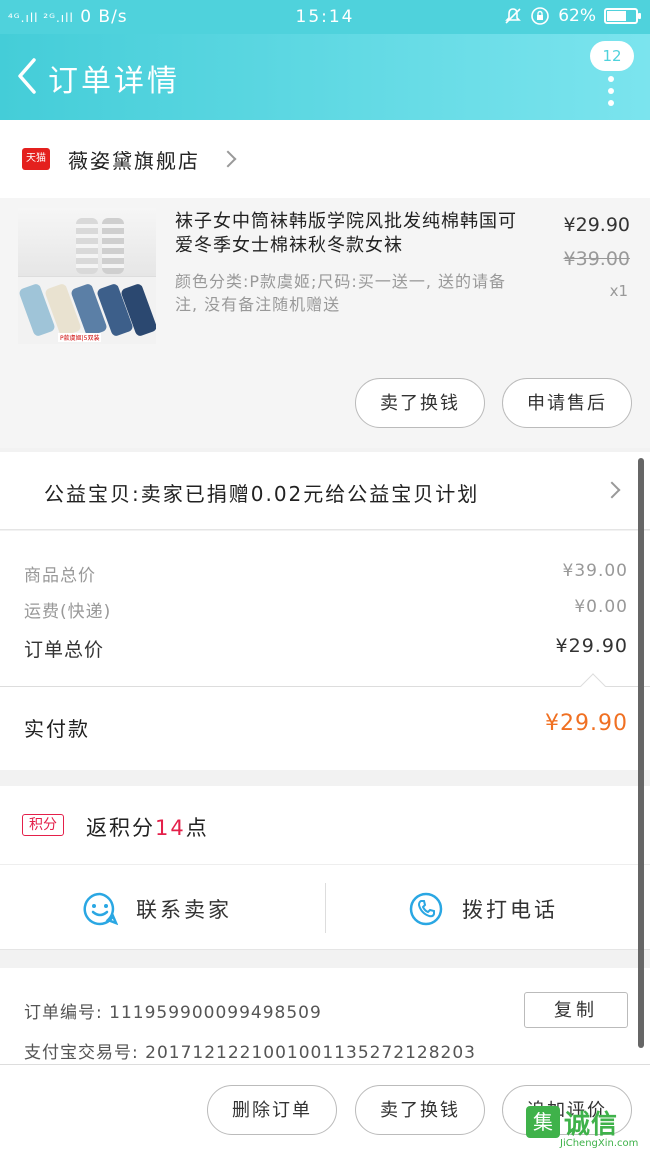 Image resolution: width=650 pixels, height=1155 pixels. I want to click on shipping-value: ¥0.00, so click(601, 607).